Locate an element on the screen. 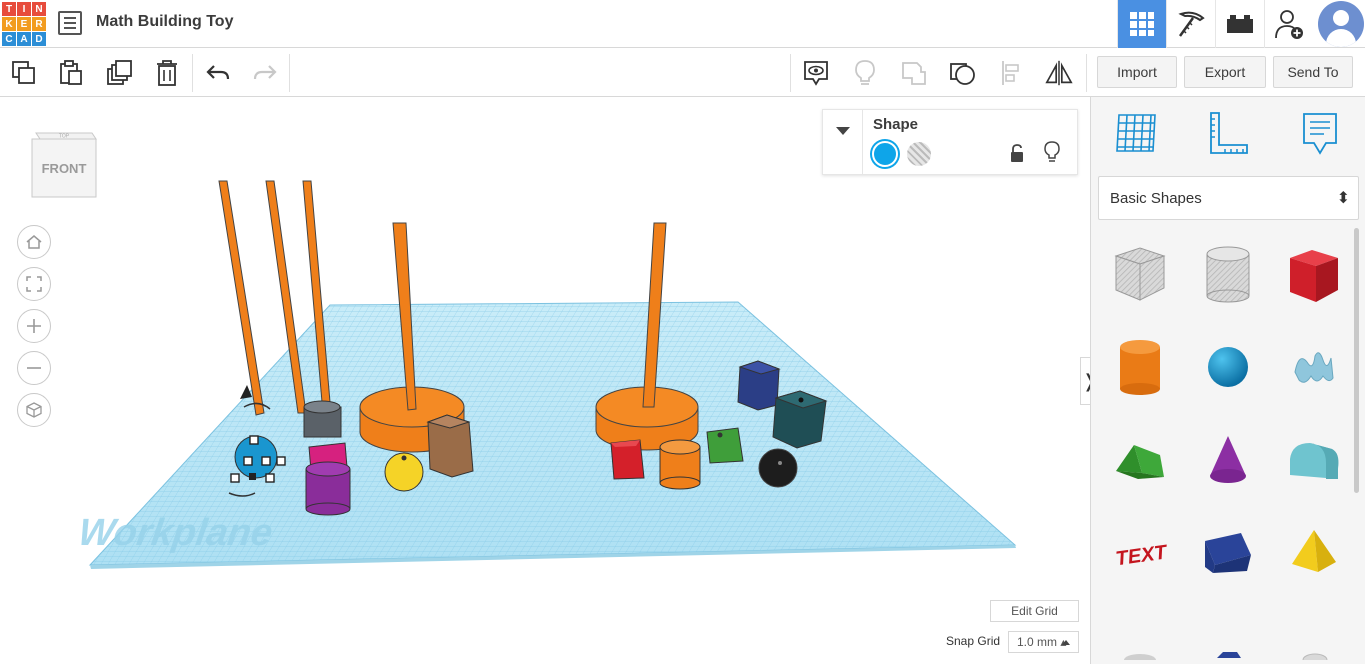 The height and width of the screenshot is (664, 1365). red-cube is located at coordinates (627, 459).